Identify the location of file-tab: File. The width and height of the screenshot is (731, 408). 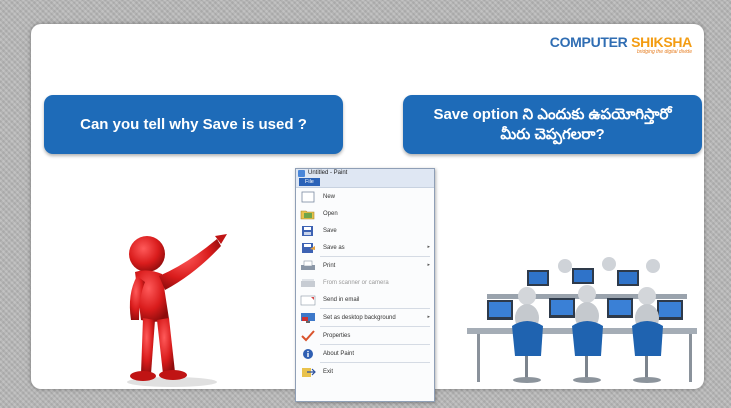
(309, 182).